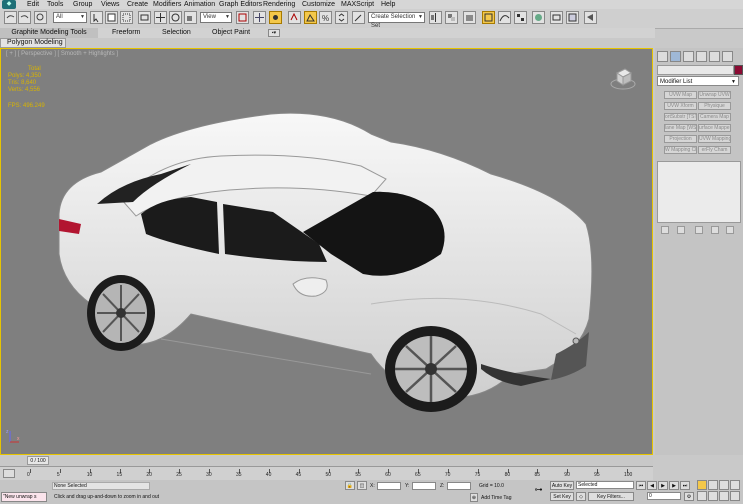 The height and width of the screenshot is (504, 743). Describe the element at coordinates (605, 485) in the screenshot. I see `auto-key-mode-dropdown: Selected` at that location.